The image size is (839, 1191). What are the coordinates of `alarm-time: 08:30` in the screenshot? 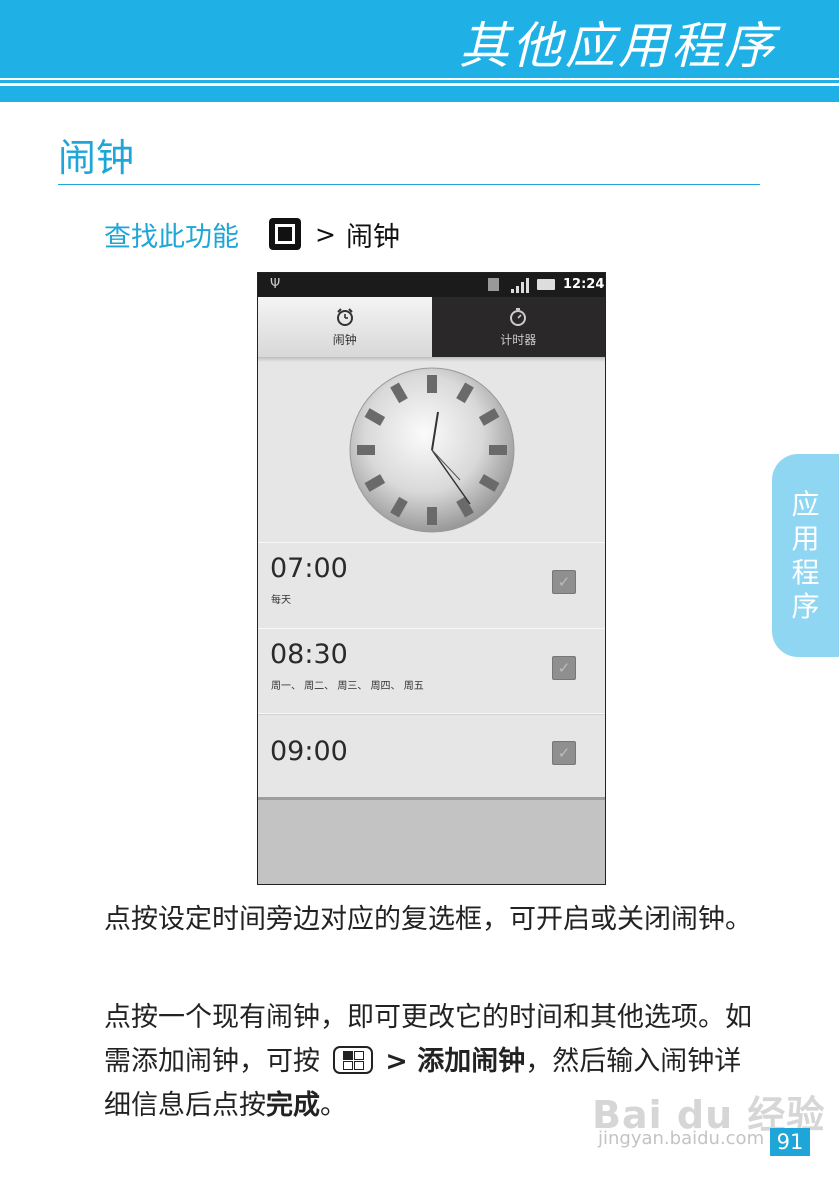 It's located at (309, 654).